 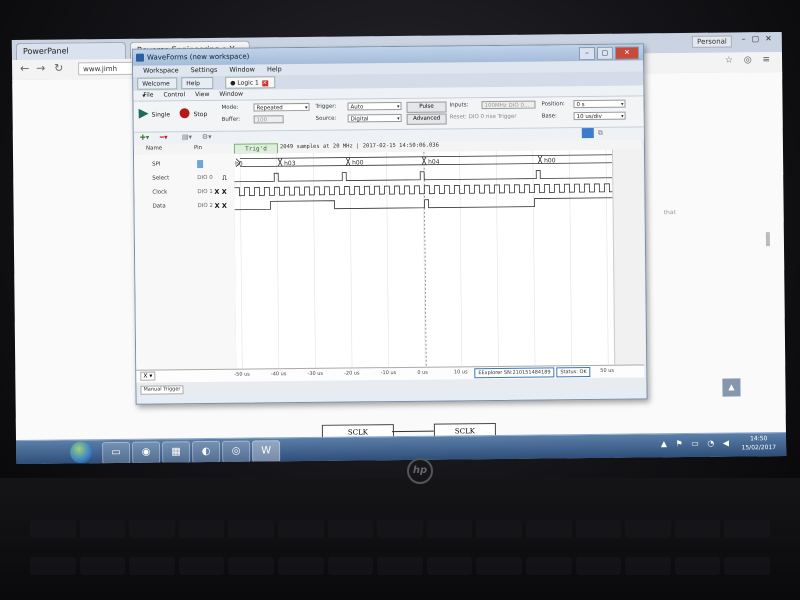 What do you see at coordinates (184, 179) in the screenshot?
I see `signal-row-select: Select DIO 0 ⎍` at bounding box center [184, 179].